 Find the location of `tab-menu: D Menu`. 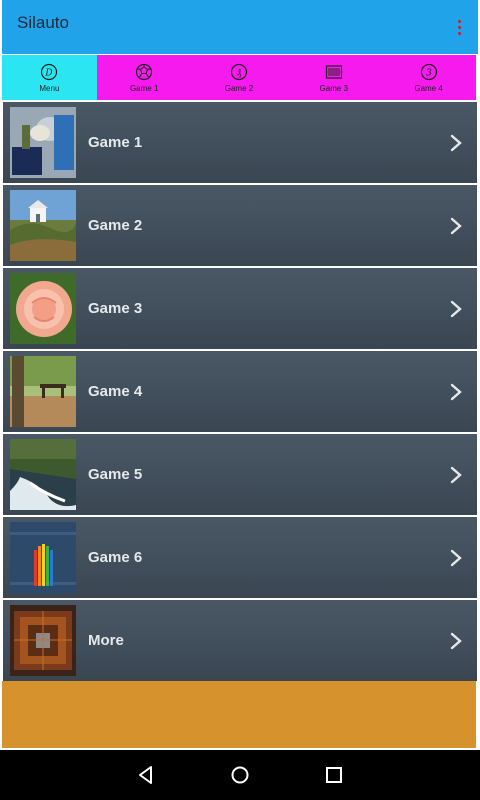

tab-menu: D Menu is located at coordinates (49, 77).